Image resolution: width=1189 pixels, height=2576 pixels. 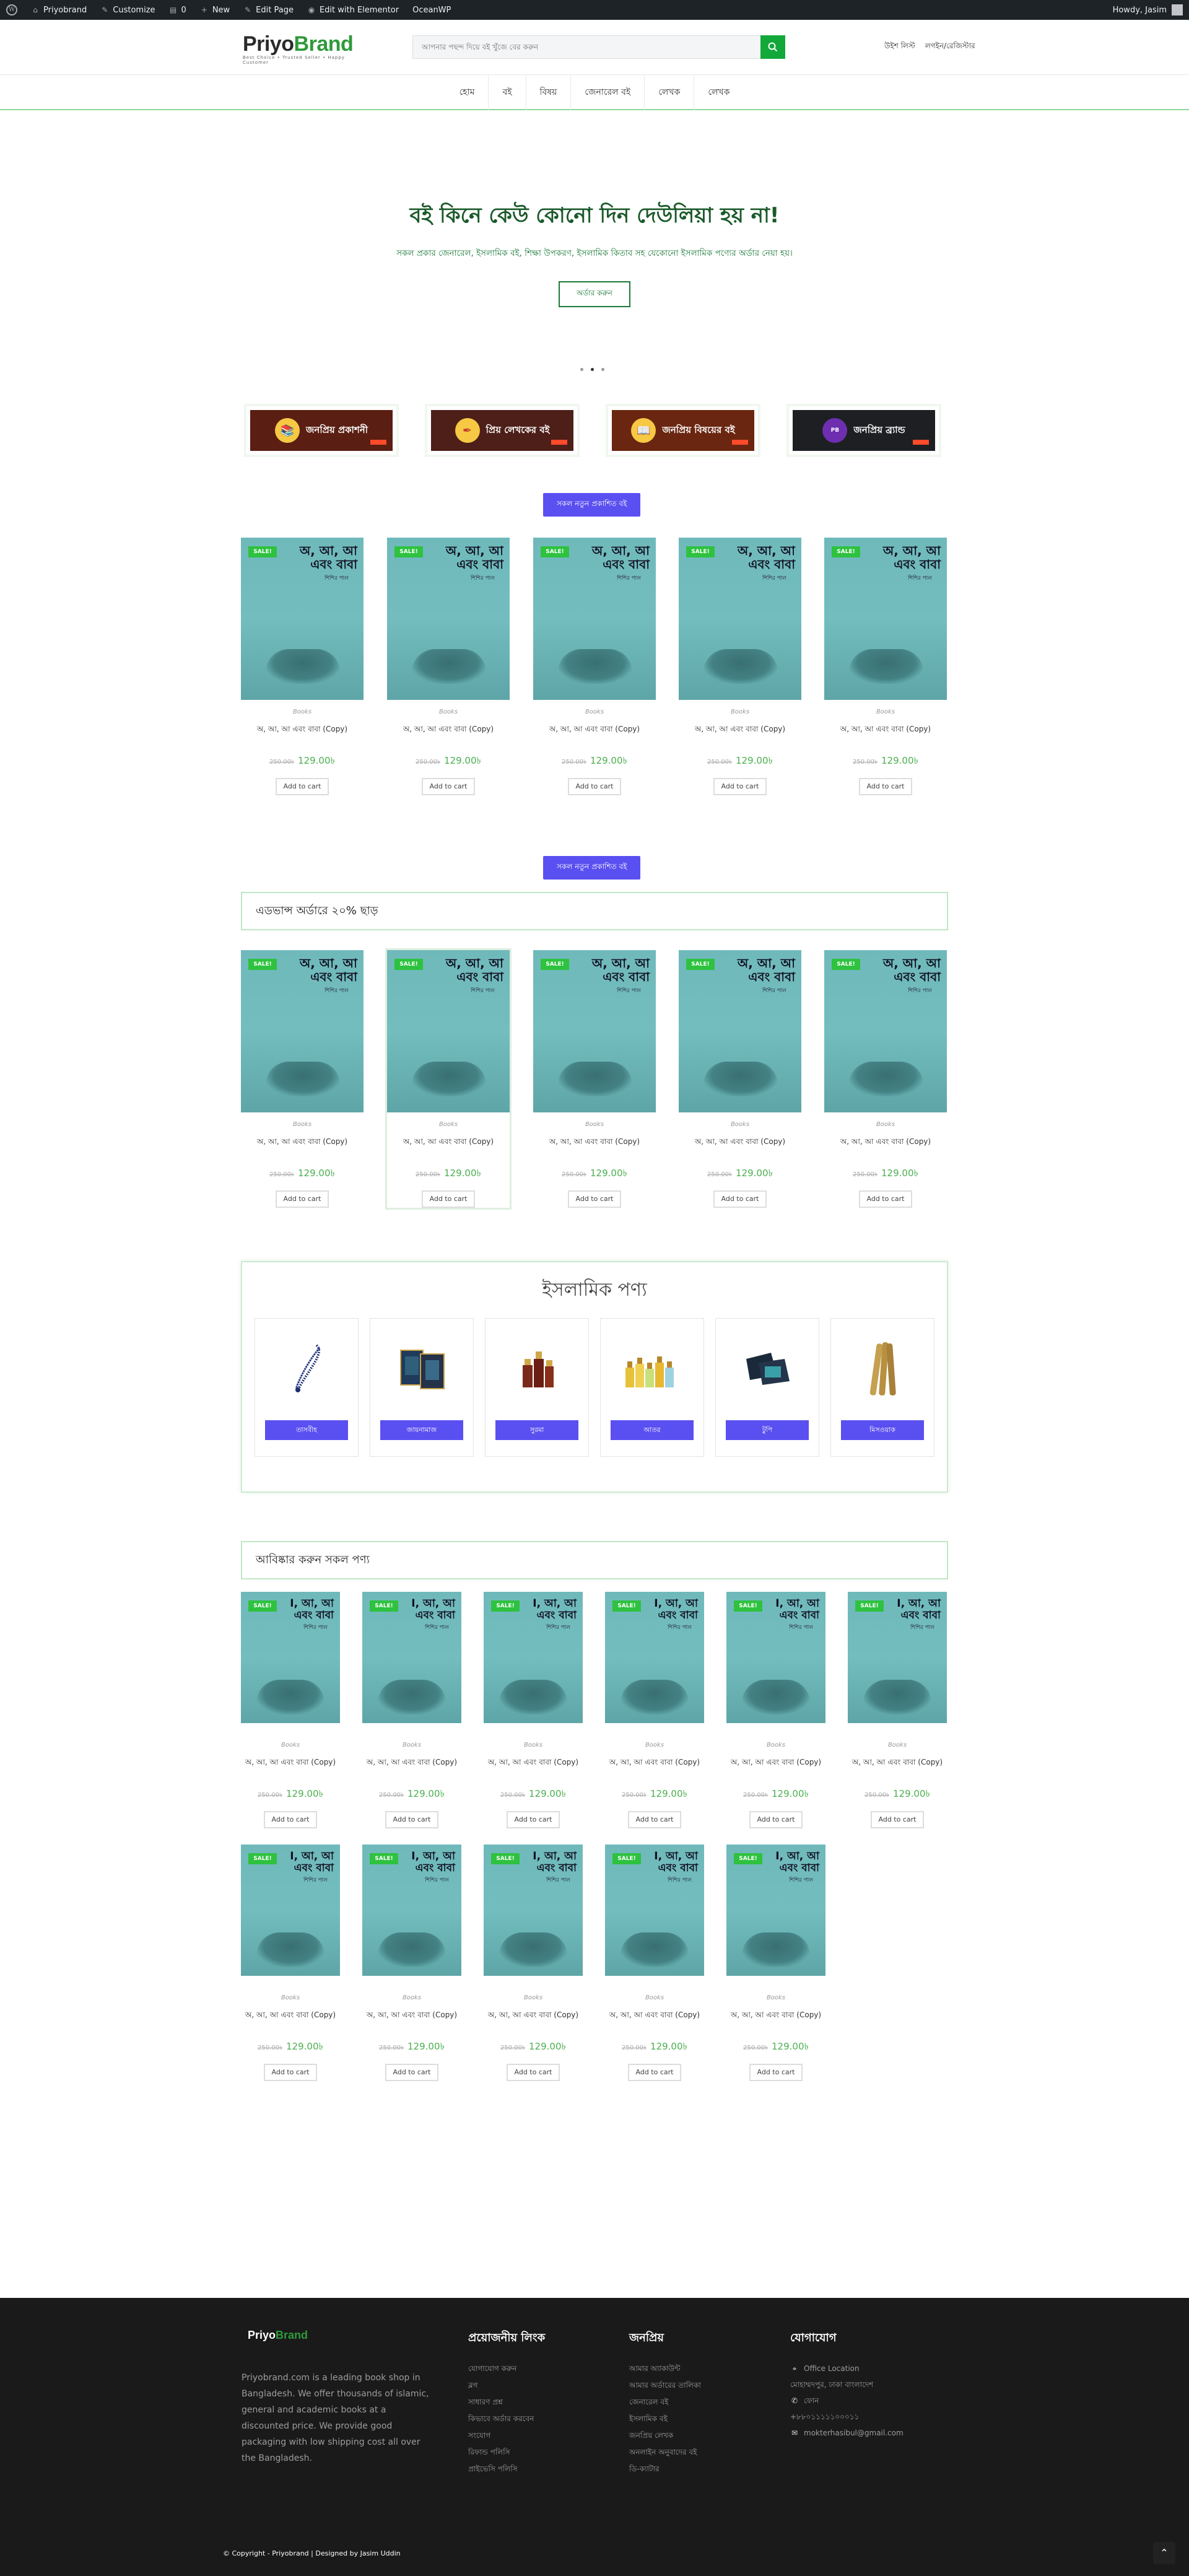 What do you see at coordinates (608, 92) in the screenshot?
I see `nav-item-general-books: জেনারেল বই` at bounding box center [608, 92].